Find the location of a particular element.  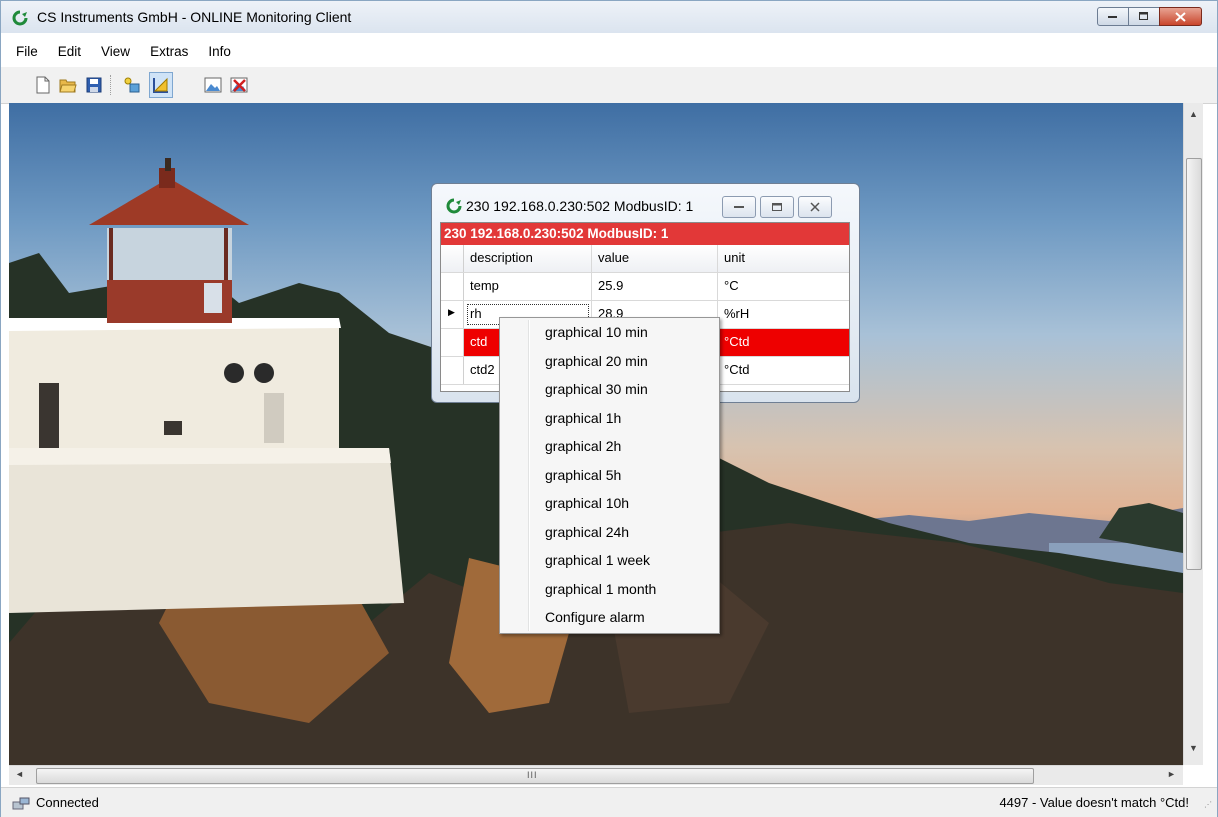

add-device-icon is located at coordinates (132, 85).